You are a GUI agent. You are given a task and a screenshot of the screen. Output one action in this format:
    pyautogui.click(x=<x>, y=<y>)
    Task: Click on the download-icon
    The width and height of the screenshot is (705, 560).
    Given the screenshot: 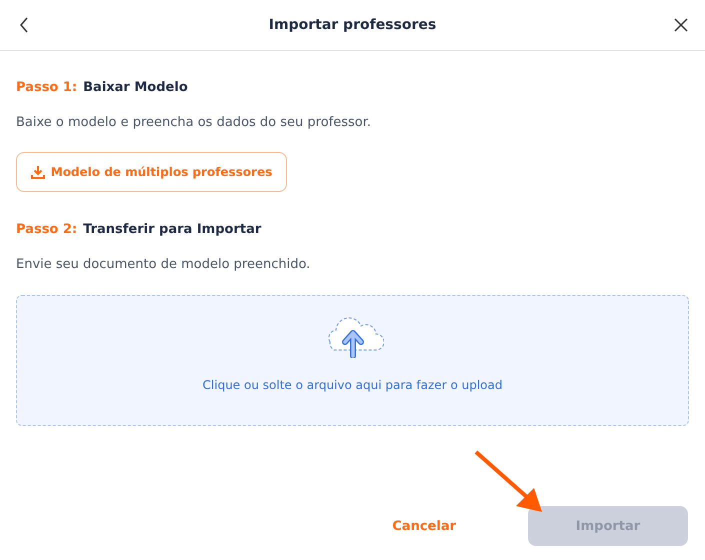 What is the action you would take?
    pyautogui.click(x=37, y=172)
    